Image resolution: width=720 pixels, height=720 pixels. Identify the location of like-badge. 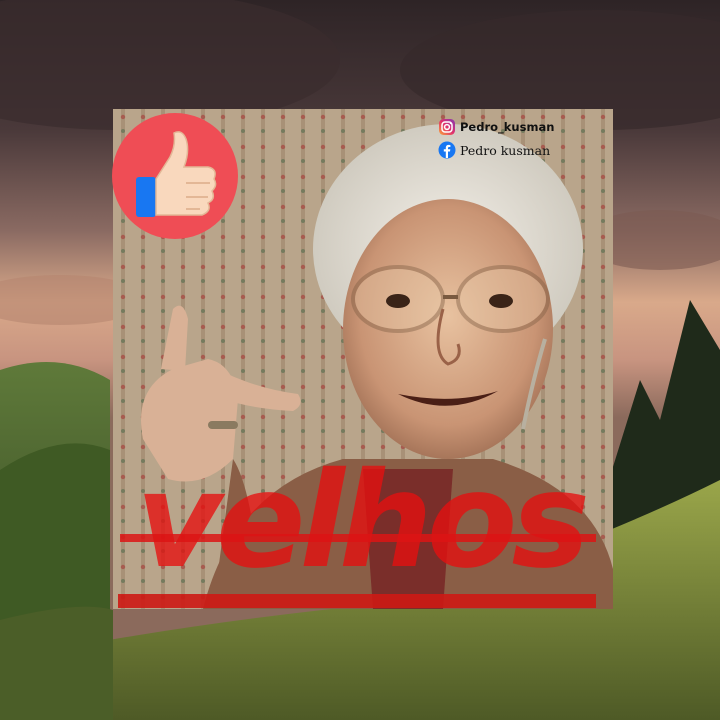
(175, 176).